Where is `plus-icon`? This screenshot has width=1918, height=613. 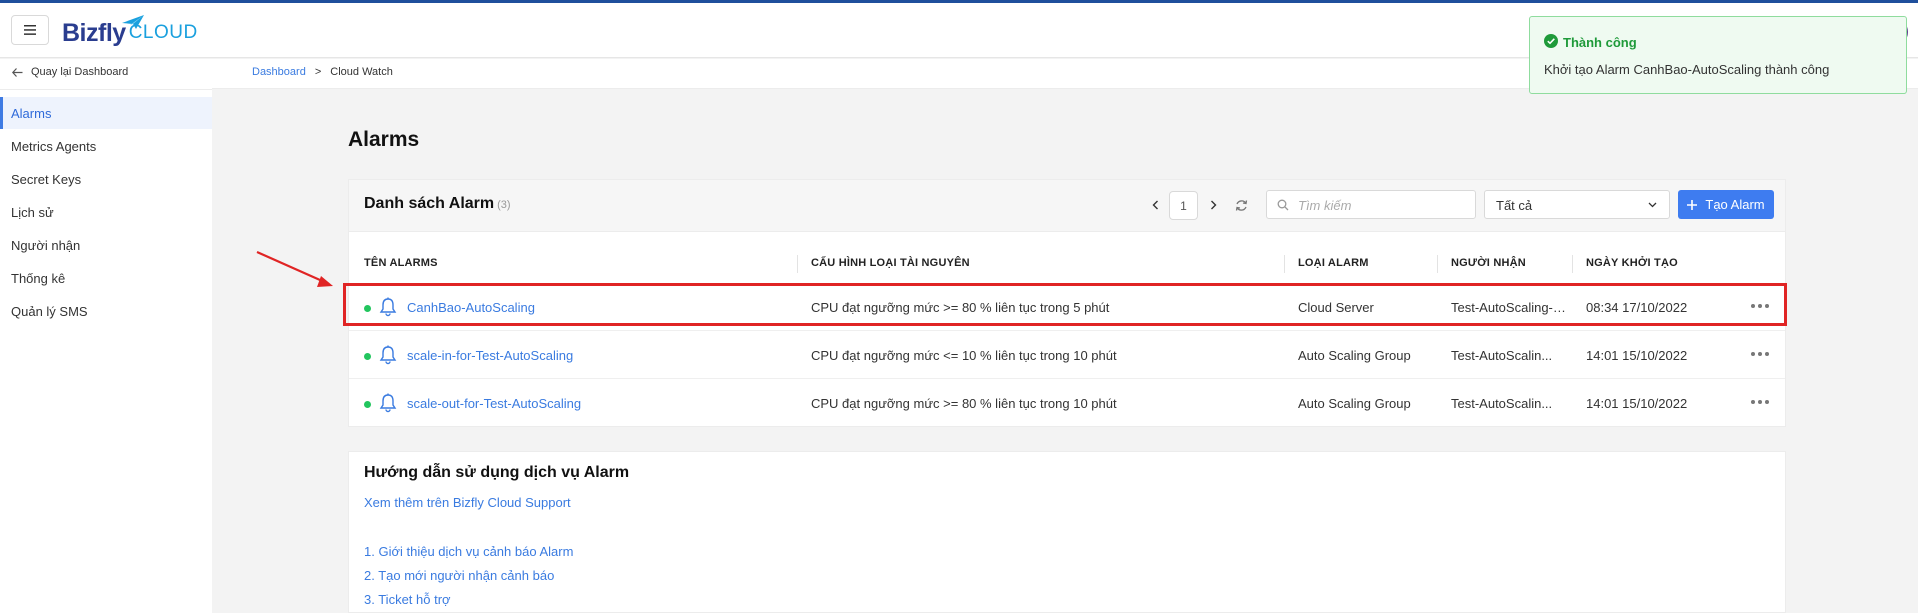
plus-icon is located at coordinates (1692, 204).